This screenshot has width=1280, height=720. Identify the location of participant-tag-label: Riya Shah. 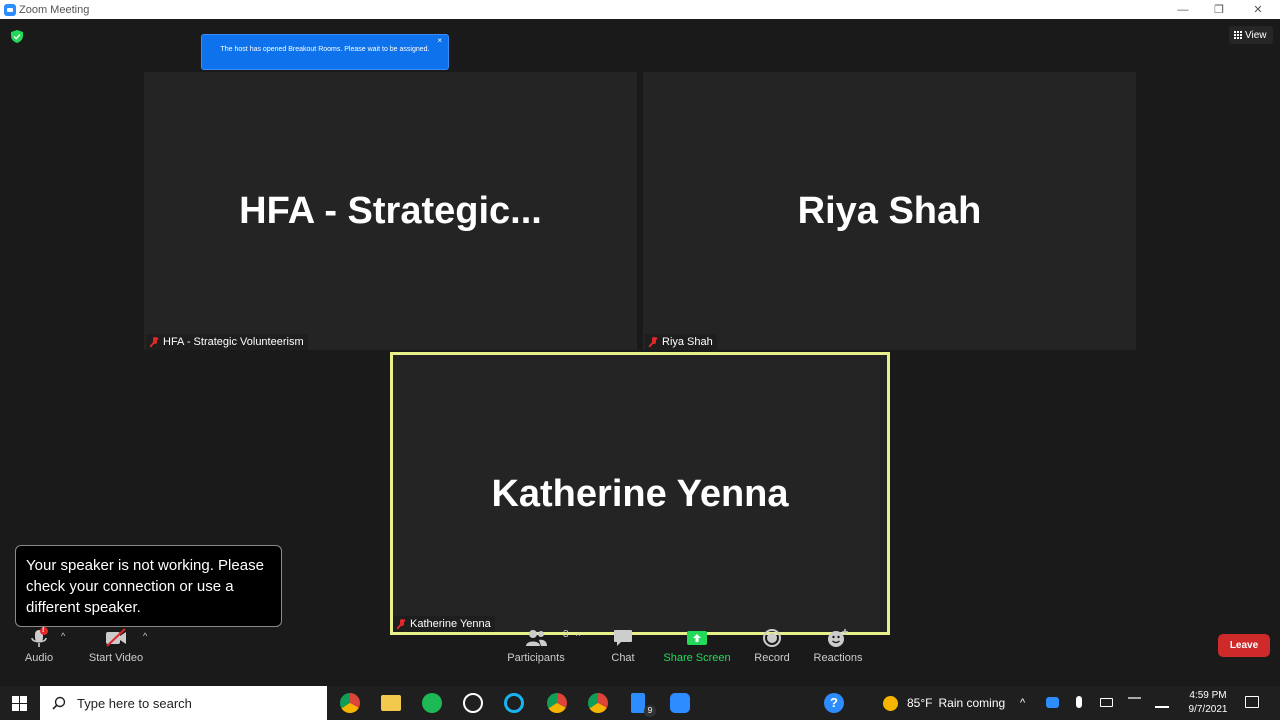
(687, 342).